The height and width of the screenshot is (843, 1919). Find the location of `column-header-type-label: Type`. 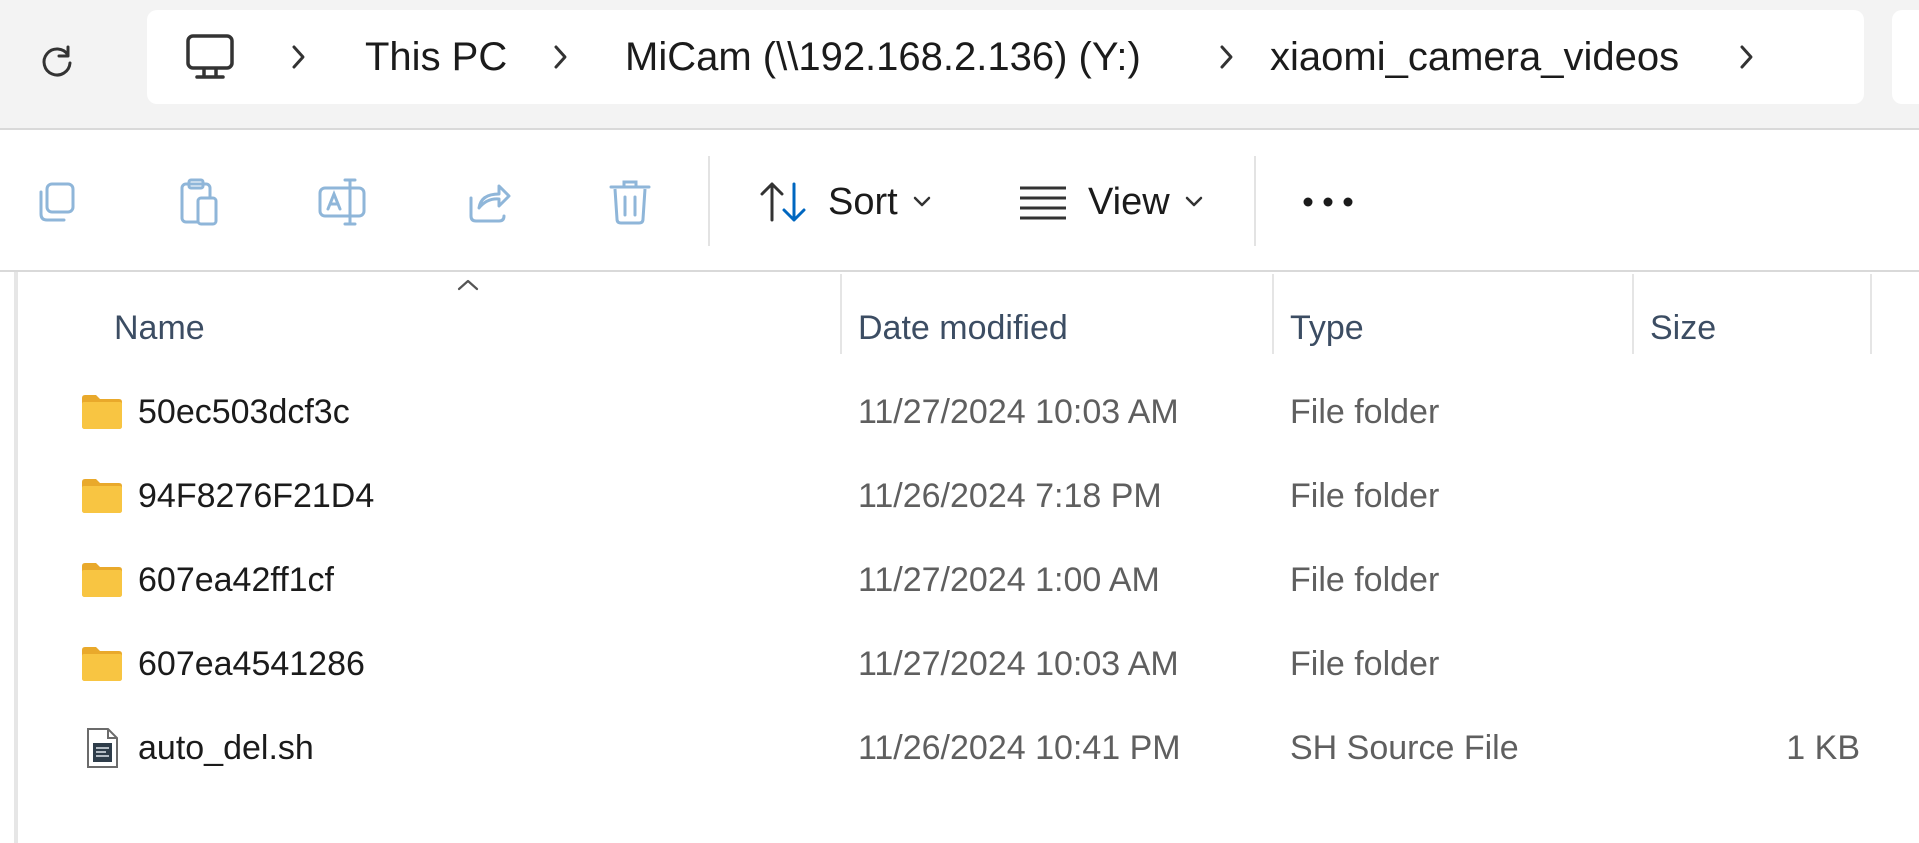

column-header-type-label: Type is located at coordinates (1327, 327).